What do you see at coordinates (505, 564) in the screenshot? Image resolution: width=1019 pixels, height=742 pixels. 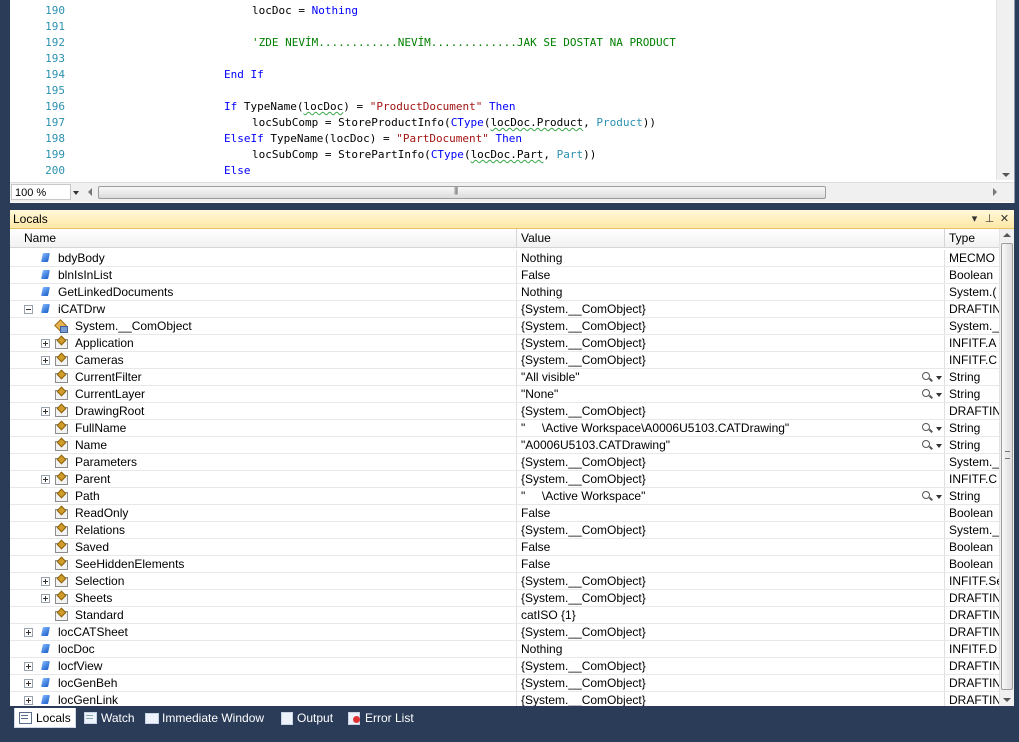 I see `locals-row: SeeHiddenElements False Boolean` at bounding box center [505, 564].